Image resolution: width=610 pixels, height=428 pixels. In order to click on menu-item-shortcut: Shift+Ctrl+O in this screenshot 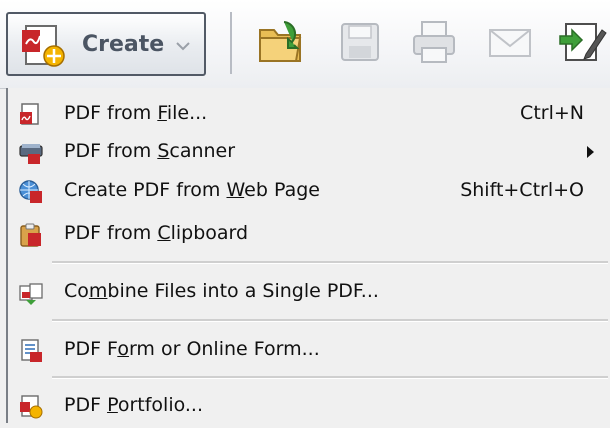, I will do `click(522, 190)`.